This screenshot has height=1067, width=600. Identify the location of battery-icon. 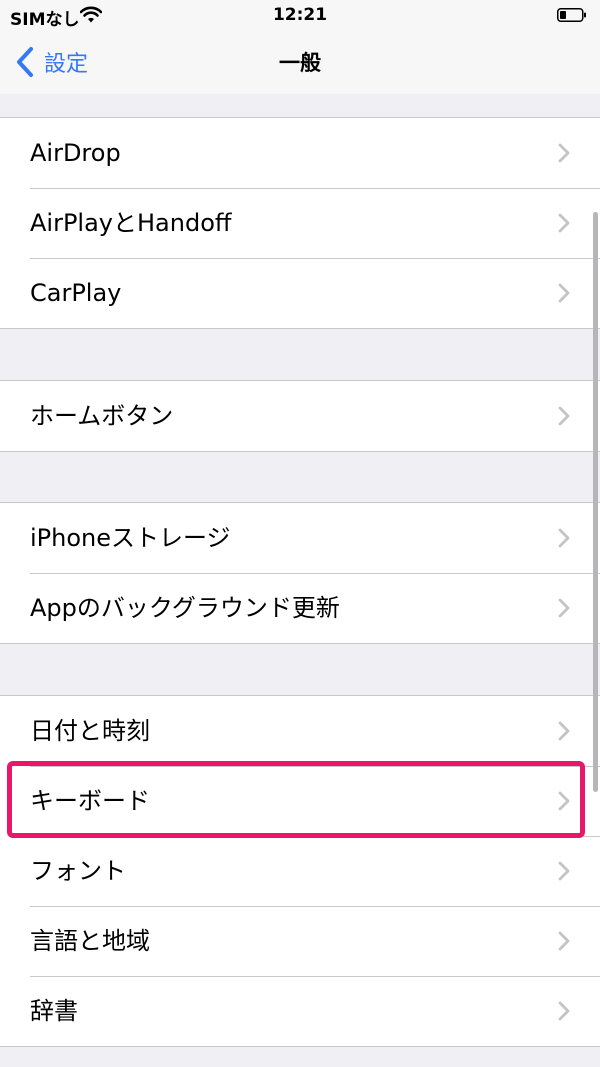
(571, 15).